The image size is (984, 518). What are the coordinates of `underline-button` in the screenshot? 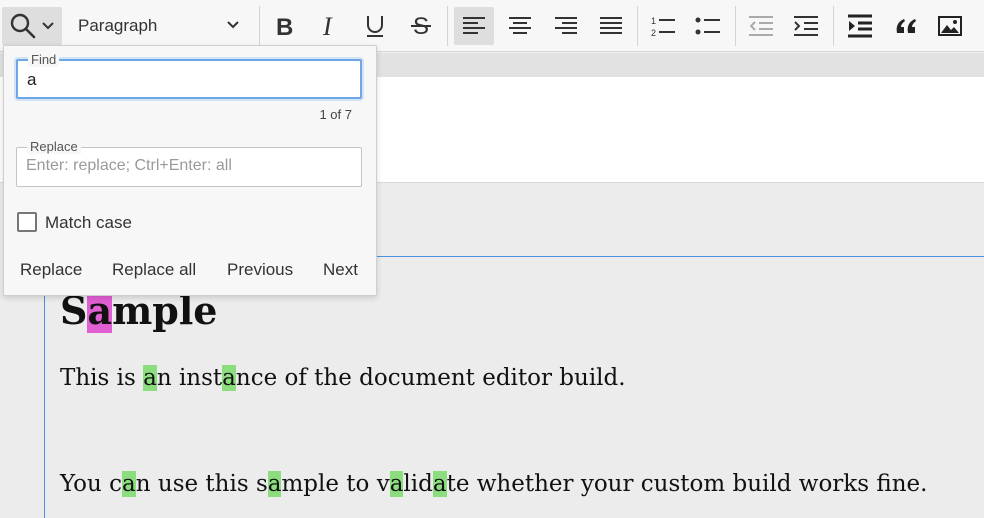 It's located at (375, 26).